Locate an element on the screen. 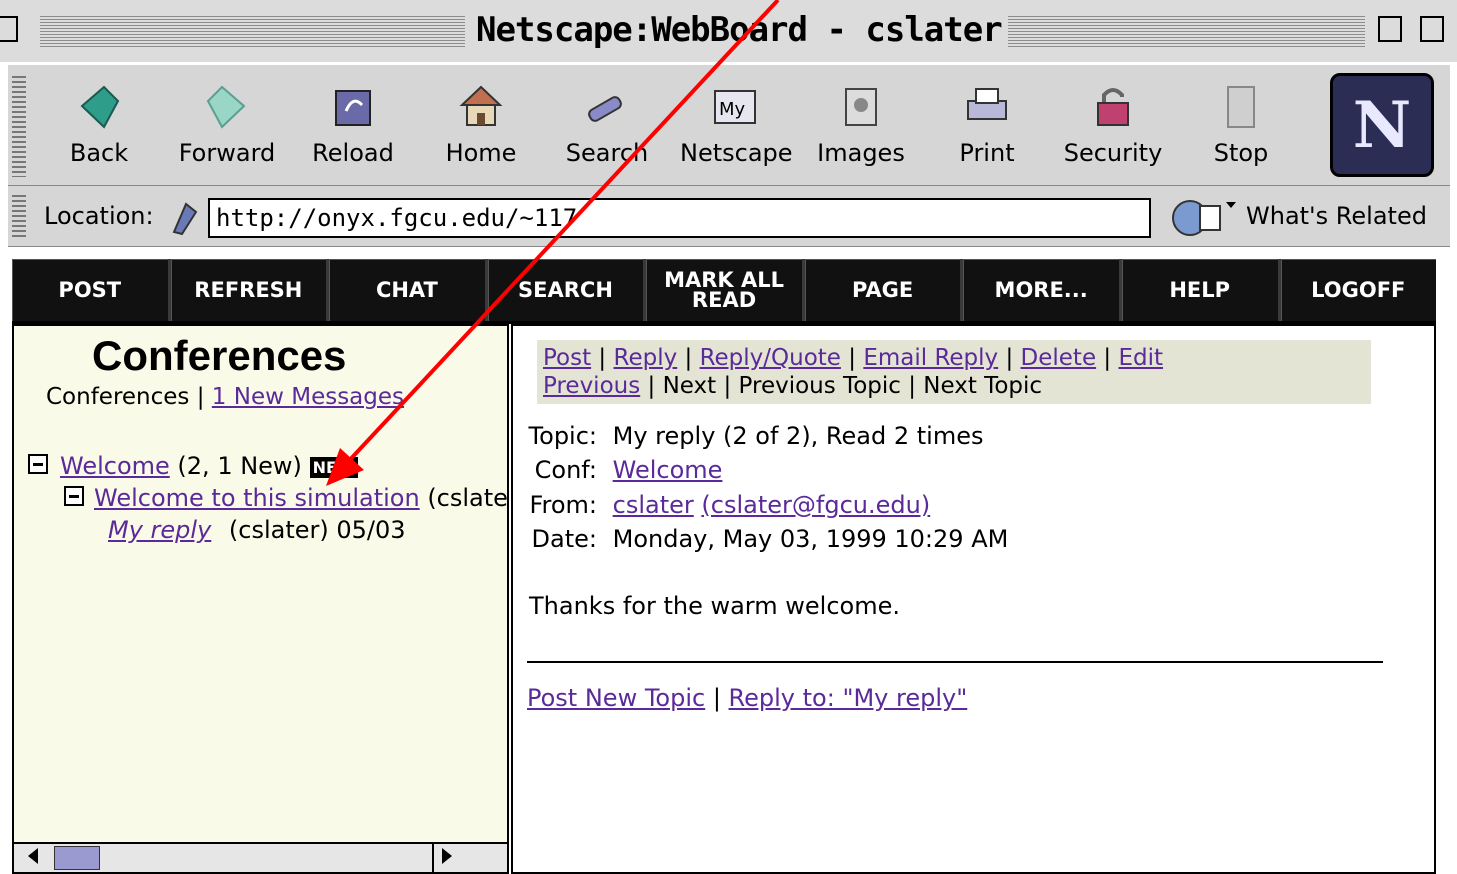 This screenshot has width=1457, height=874. reload-icon is located at coordinates (353, 106).